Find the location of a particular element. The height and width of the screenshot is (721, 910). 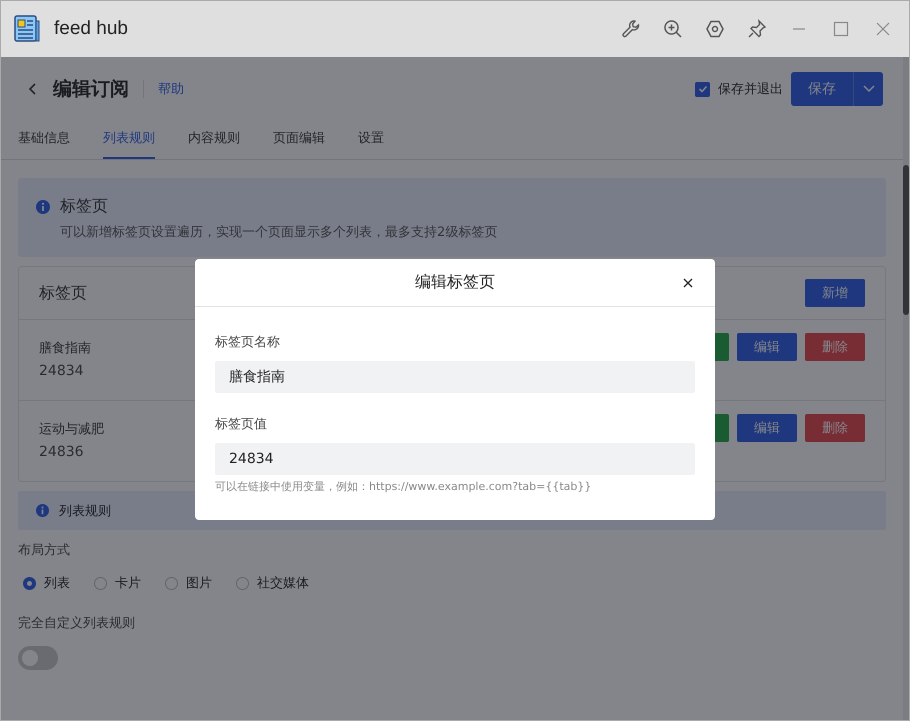

page-title: 编辑订阅 is located at coordinates (91, 89).